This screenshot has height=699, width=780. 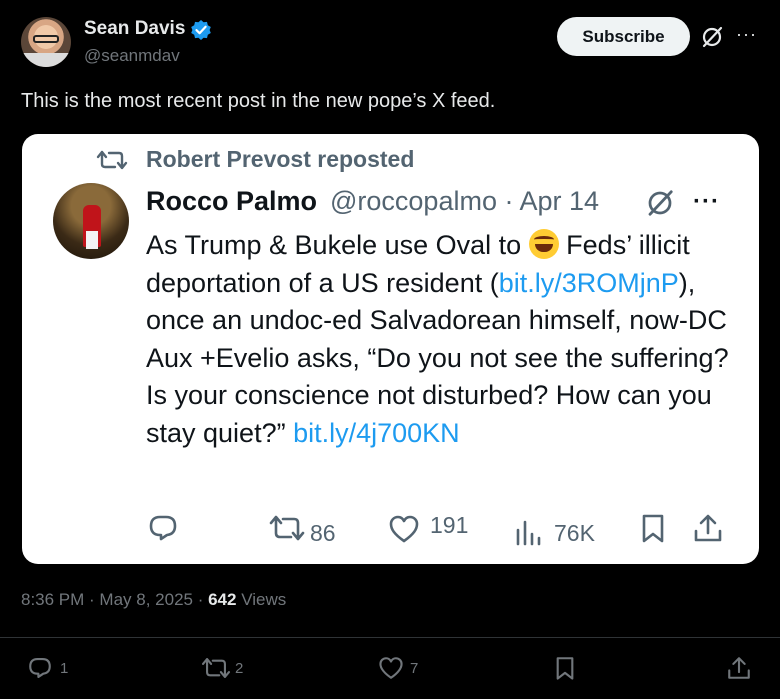 I want to click on rolling-on-floor-laughing-emoji-icon, so click(x=543, y=244).